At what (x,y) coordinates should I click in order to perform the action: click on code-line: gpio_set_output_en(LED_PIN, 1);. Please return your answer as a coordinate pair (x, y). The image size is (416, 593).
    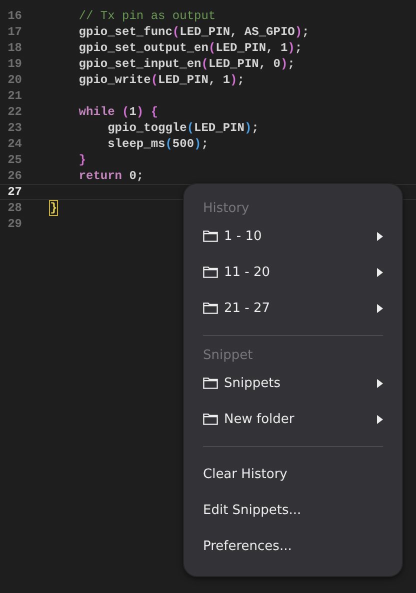
    Looking at the image, I should click on (190, 48).